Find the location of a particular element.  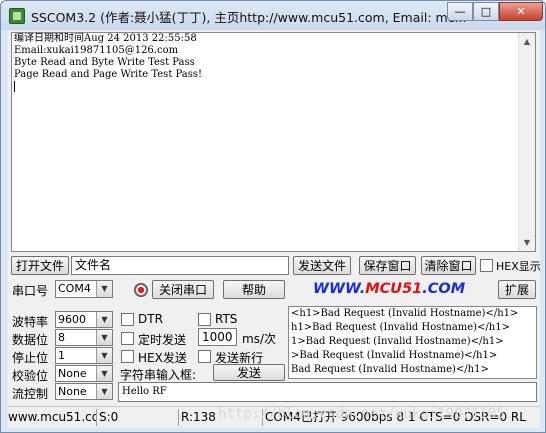

rts-checkbox is located at coordinates (204, 319).